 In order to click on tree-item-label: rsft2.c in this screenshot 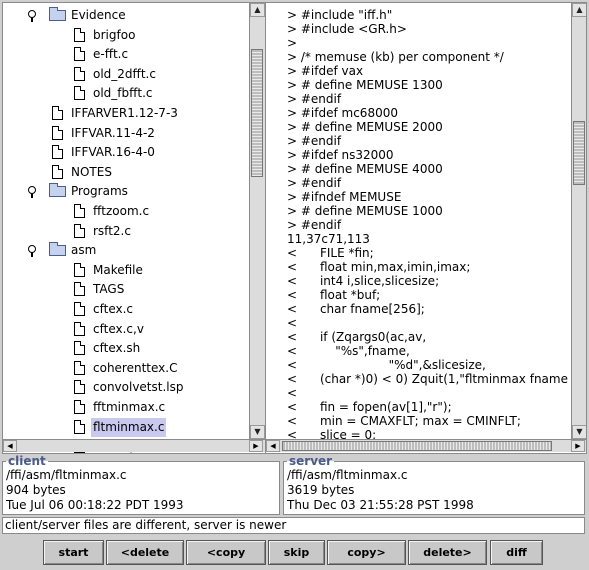, I will do `click(112, 230)`.